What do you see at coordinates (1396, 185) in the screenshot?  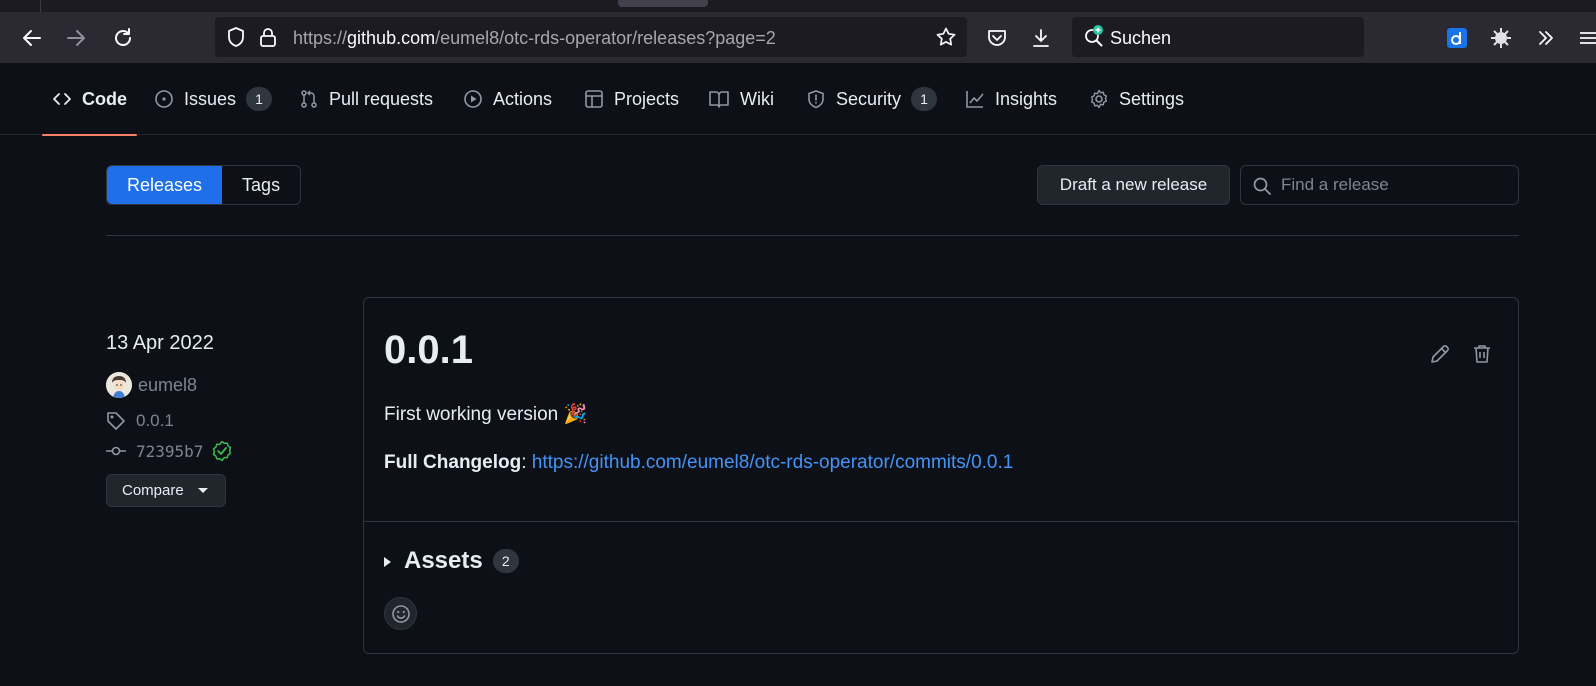 I see `find-release-input` at bounding box center [1396, 185].